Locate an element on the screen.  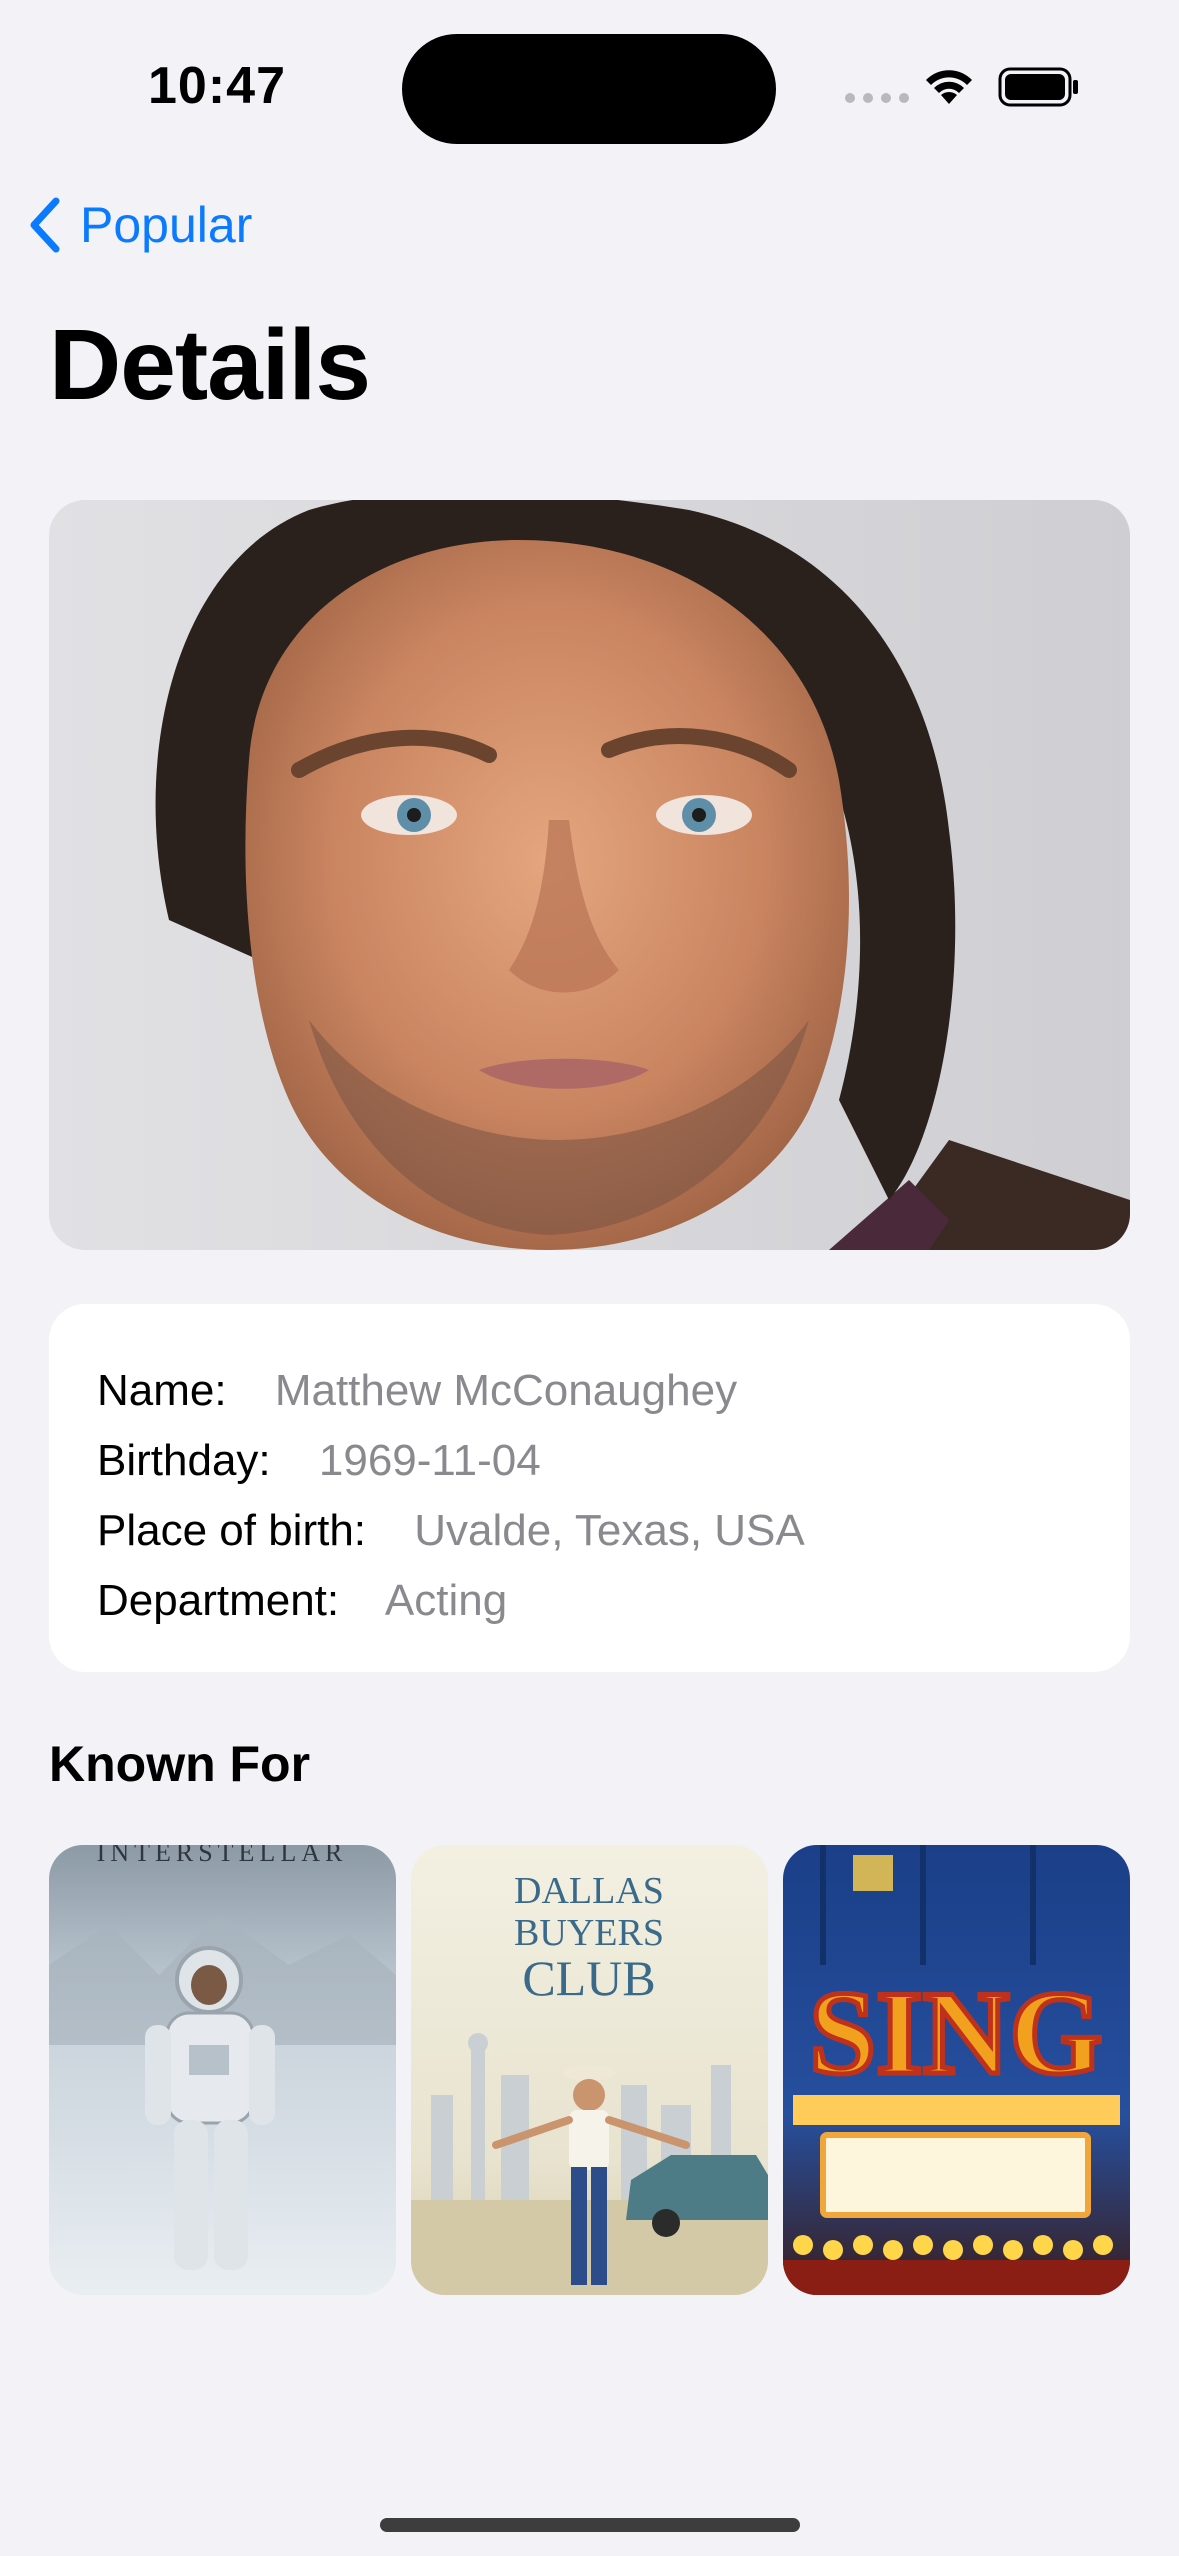
status-time: 10:47 is located at coordinates (217, 86).